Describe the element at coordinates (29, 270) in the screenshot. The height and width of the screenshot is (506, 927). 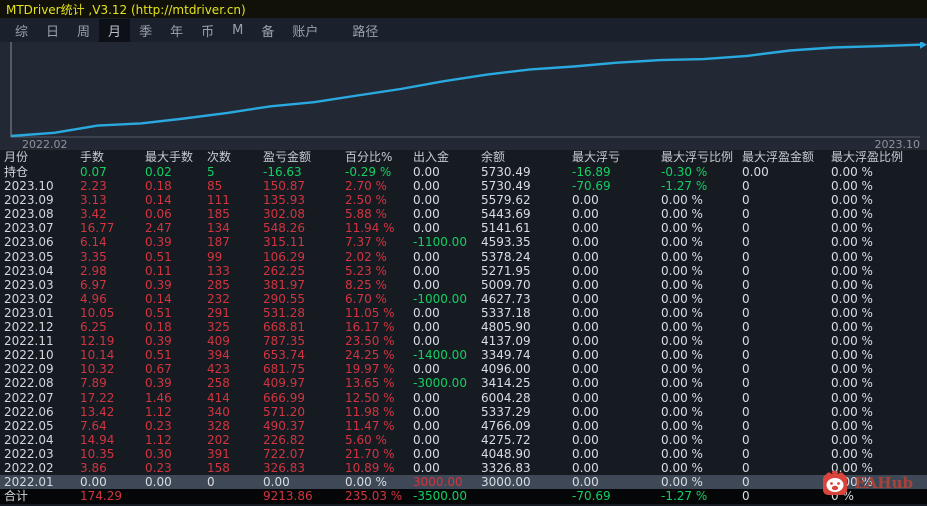
I see `row-month-label: 2023.04` at that location.